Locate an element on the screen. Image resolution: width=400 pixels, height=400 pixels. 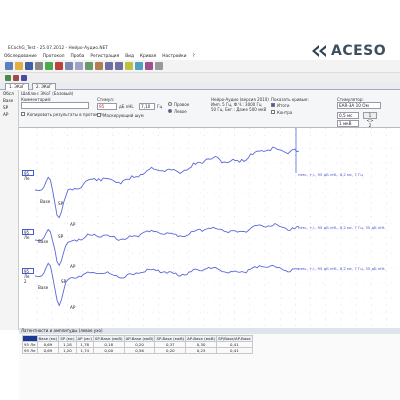
menu-item-settings: Настройки is located at coordinates (174, 56).